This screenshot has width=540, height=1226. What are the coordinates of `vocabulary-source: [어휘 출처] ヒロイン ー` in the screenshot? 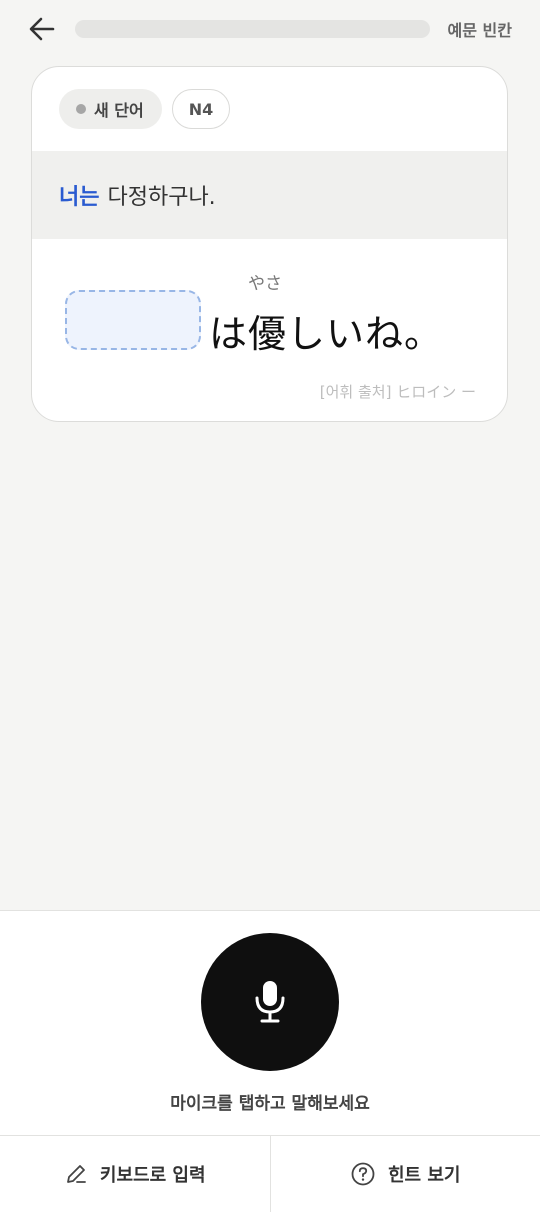 It's located at (398, 391).